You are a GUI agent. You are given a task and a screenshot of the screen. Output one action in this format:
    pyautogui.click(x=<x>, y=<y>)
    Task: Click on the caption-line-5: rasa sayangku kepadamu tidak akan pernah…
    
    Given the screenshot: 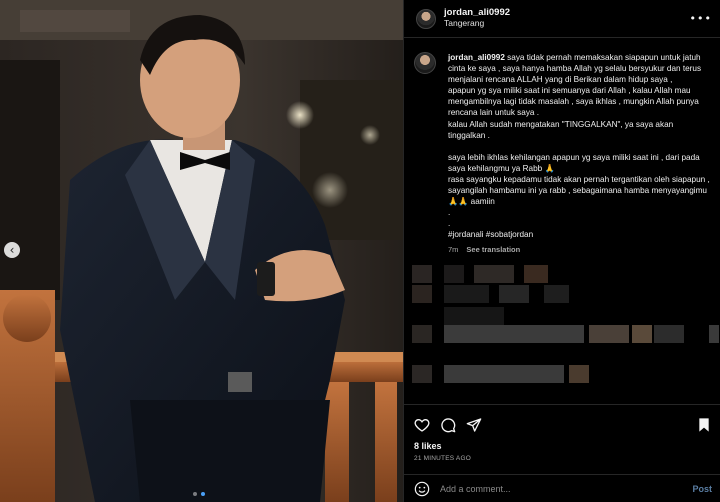 What is the action you would take?
    pyautogui.click(x=579, y=190)
    